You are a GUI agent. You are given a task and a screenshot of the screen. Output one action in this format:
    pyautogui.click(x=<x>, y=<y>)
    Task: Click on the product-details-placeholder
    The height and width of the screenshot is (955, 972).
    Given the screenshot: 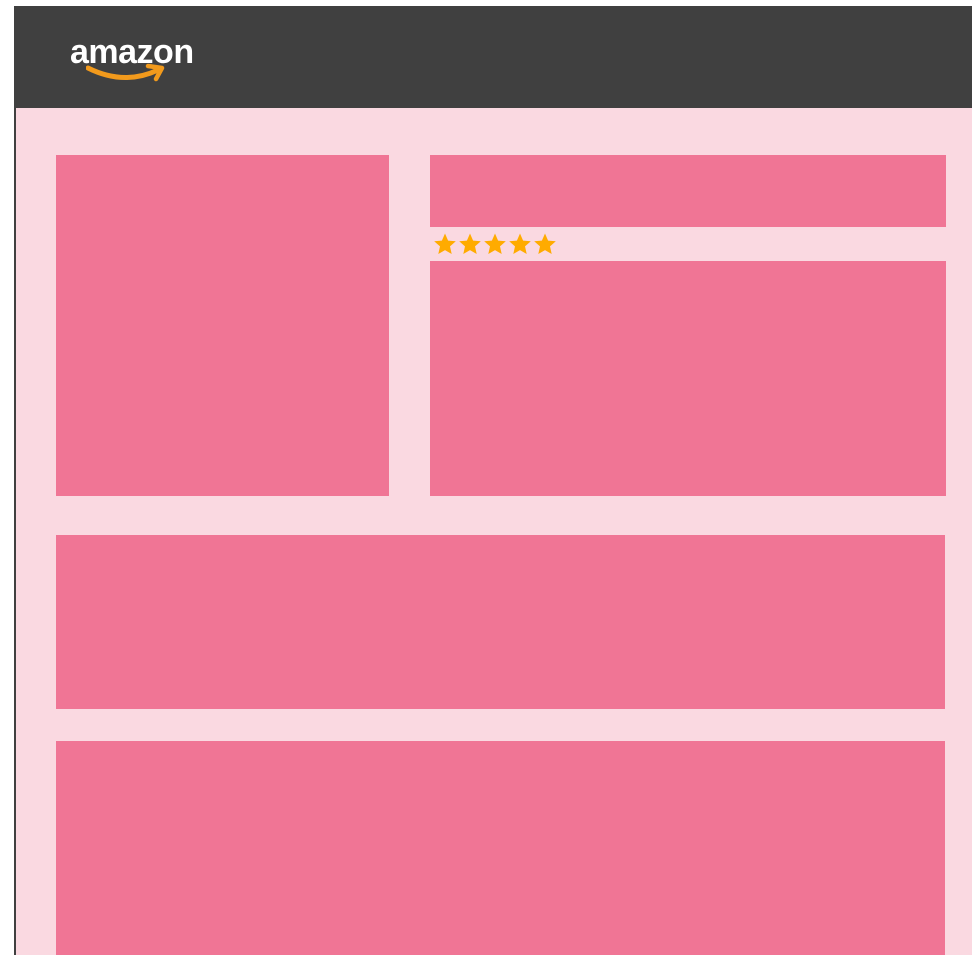 What is the action you would take?
    pyautogui.click(x=688, y=378)
    